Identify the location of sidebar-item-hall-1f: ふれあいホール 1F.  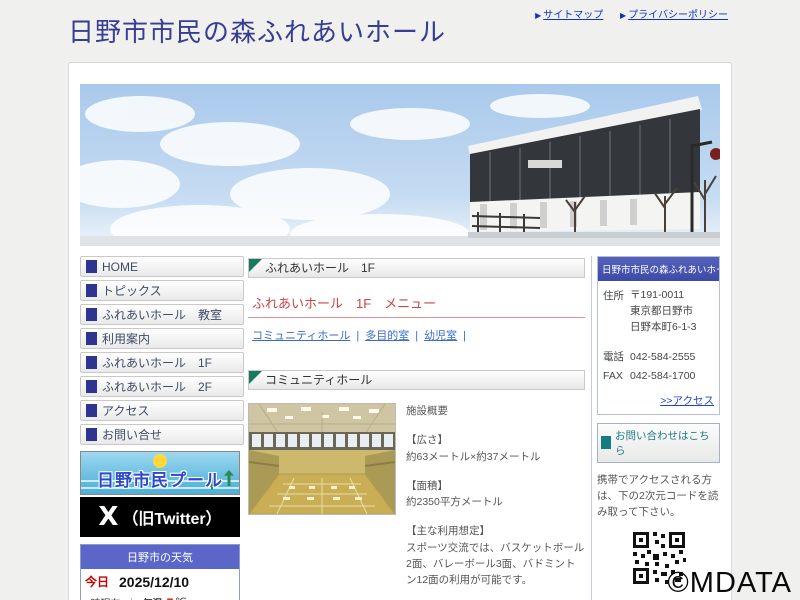
(162, 362).